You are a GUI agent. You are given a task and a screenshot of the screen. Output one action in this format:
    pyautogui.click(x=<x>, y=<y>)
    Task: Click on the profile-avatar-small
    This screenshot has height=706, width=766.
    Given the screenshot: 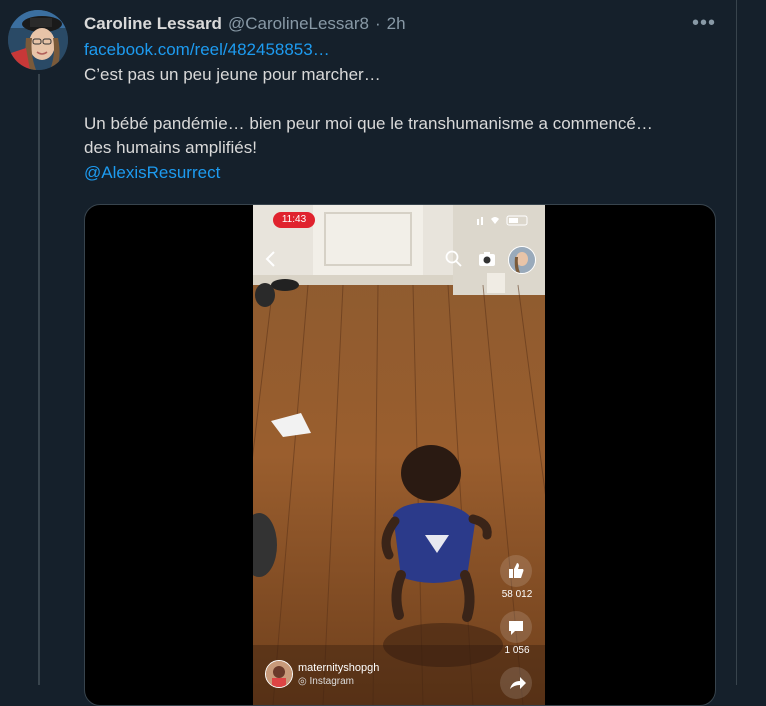 What is the action you would take?
    pyautogui.click(x=522, y=260)
    